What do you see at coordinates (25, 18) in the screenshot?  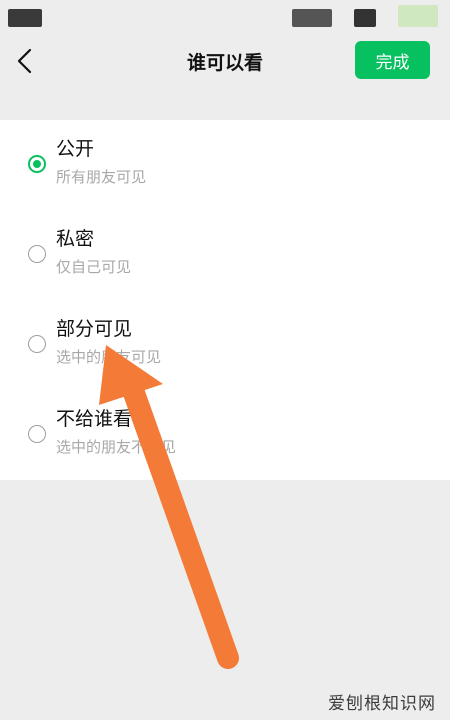 I see `status-left-icon` at bounding box center [25, 18].